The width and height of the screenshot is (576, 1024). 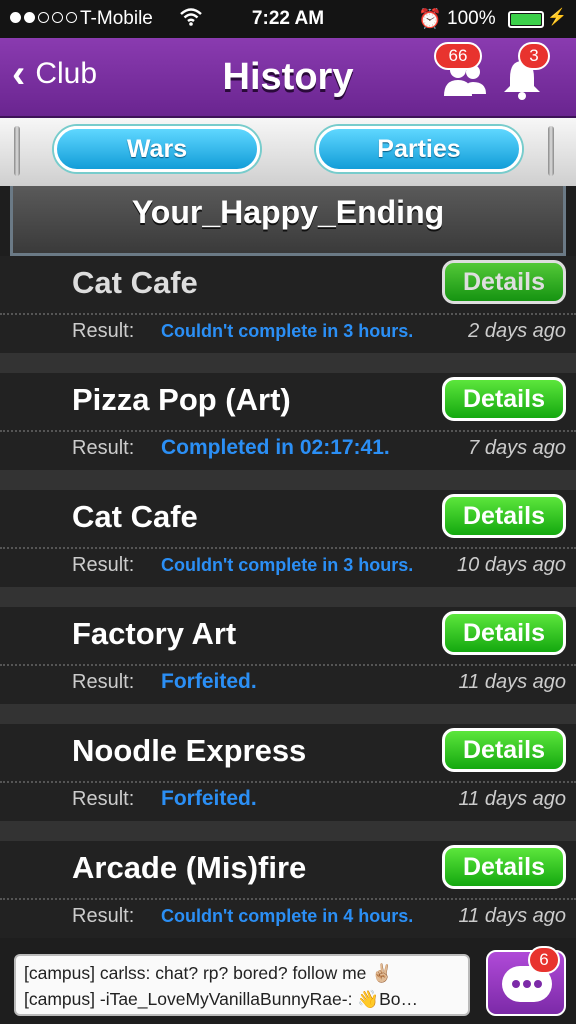 What do you see at coordinates (157, 149) in the screenshot?
I see `tab-wars: Wars` at bounding box center [157, 149].